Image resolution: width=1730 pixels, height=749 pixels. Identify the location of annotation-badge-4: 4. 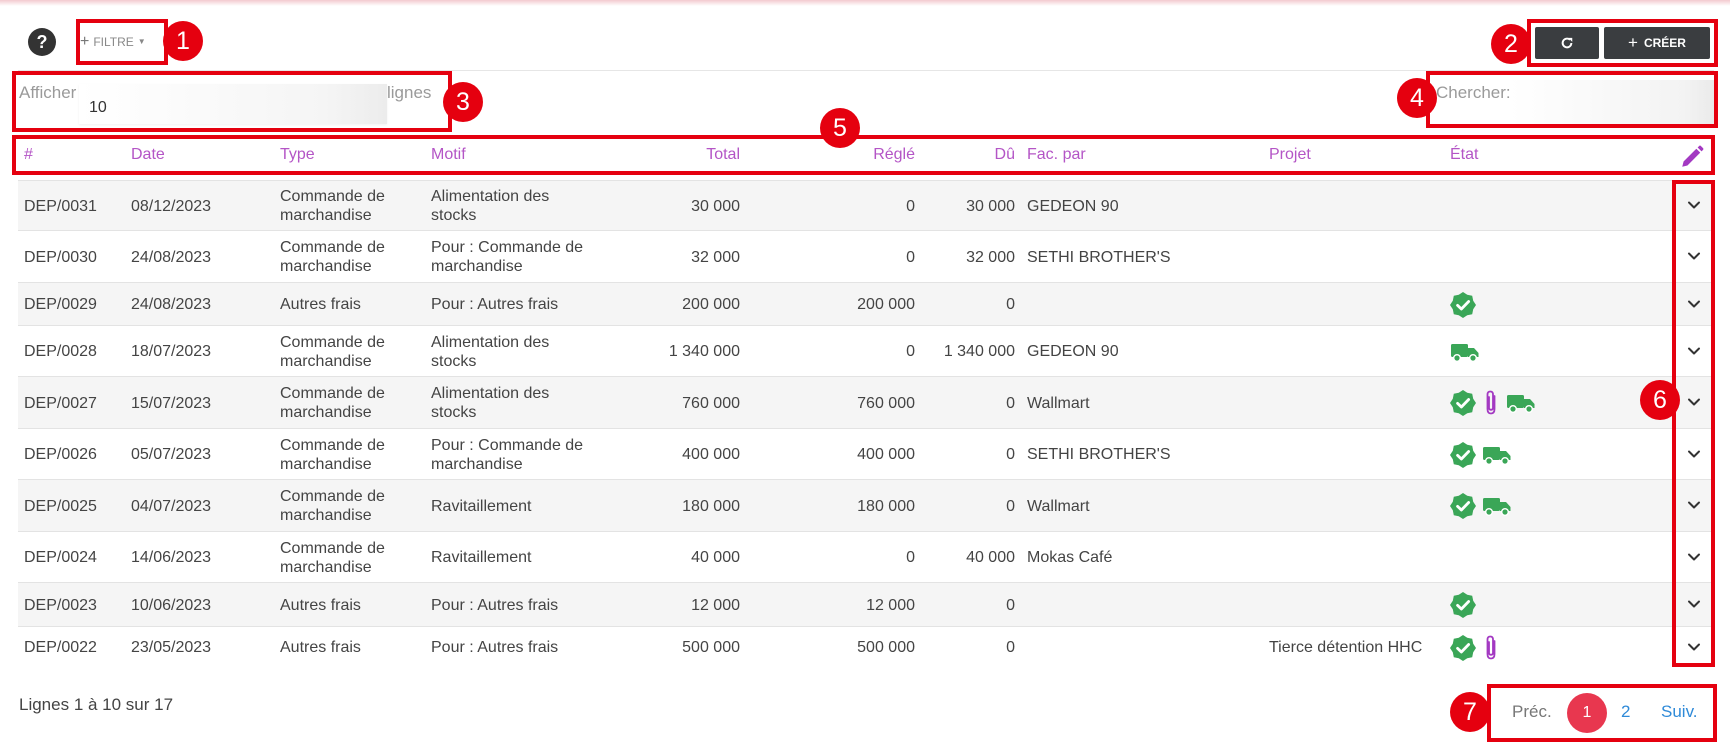
(1417, 98).